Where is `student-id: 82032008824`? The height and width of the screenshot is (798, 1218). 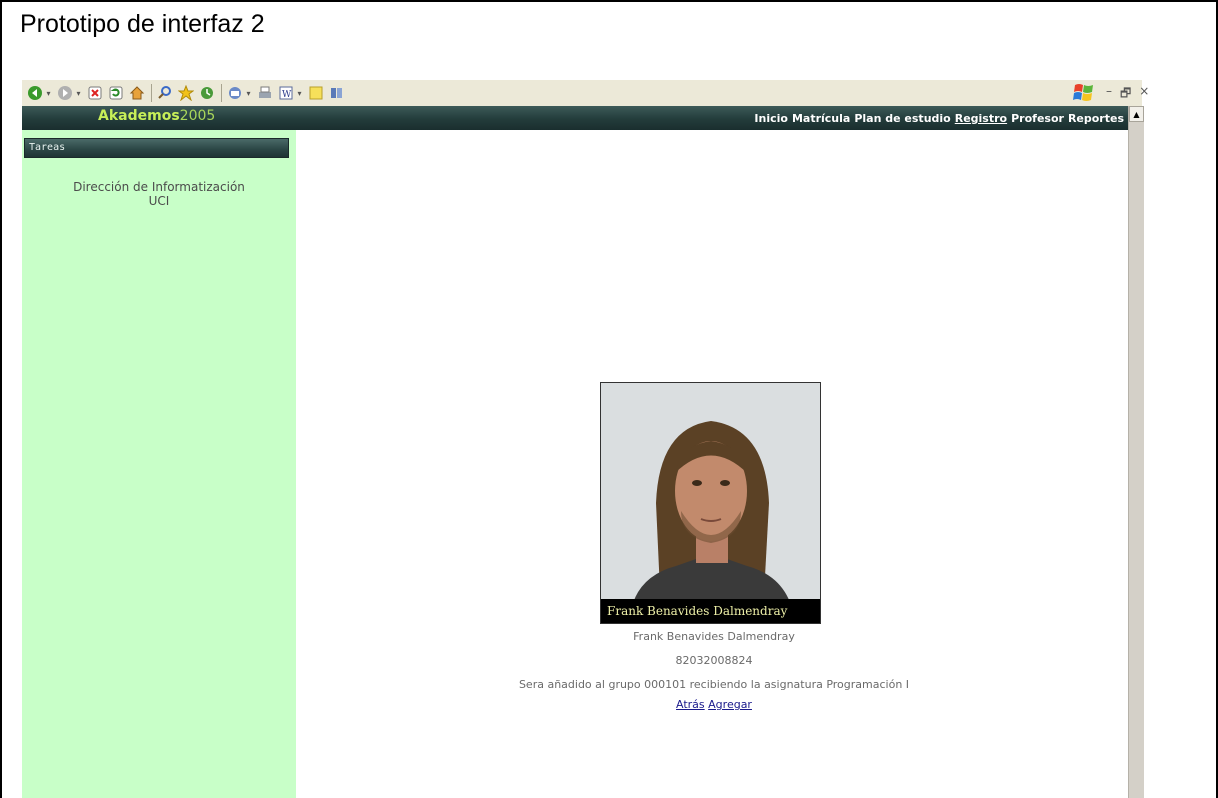
student-id: 82032008824 is located at coordinates (714, 660).